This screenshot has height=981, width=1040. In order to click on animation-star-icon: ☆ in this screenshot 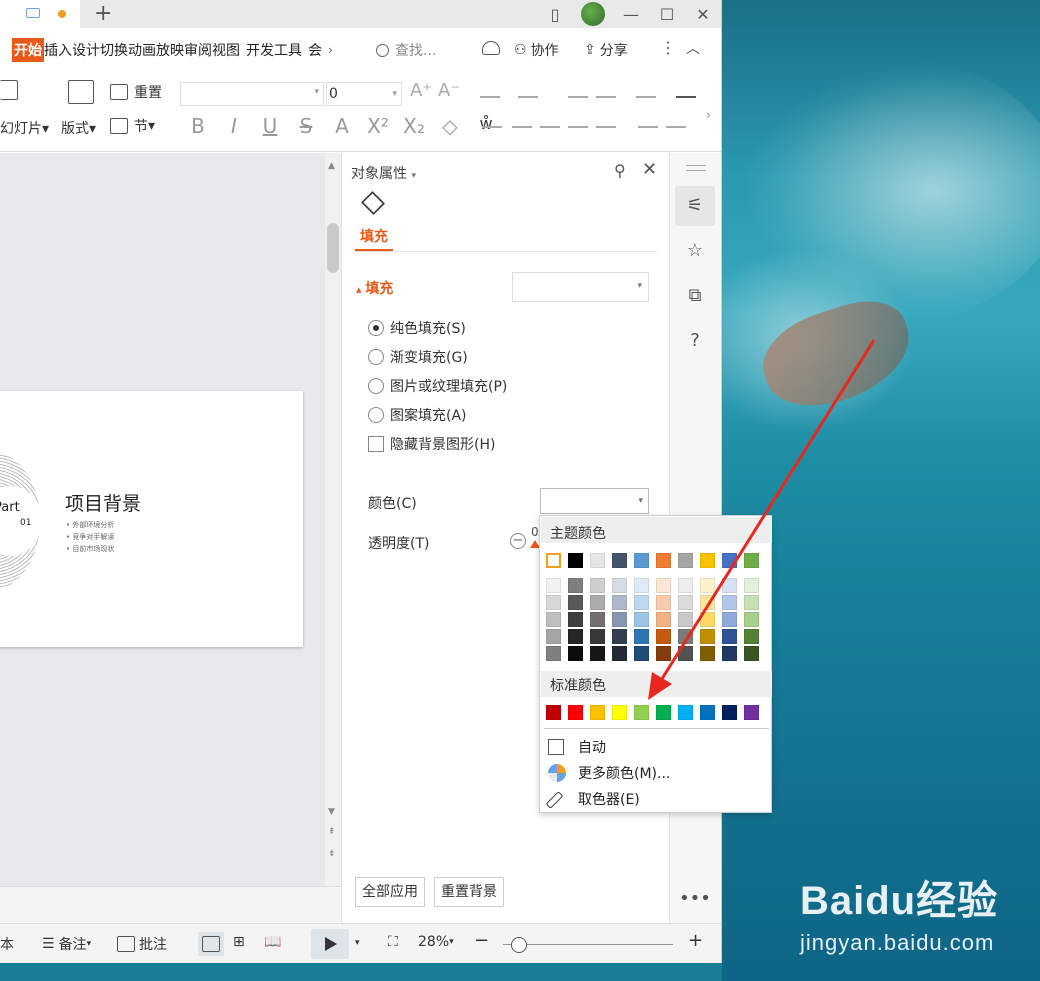, I will do `click(695, 251)`.